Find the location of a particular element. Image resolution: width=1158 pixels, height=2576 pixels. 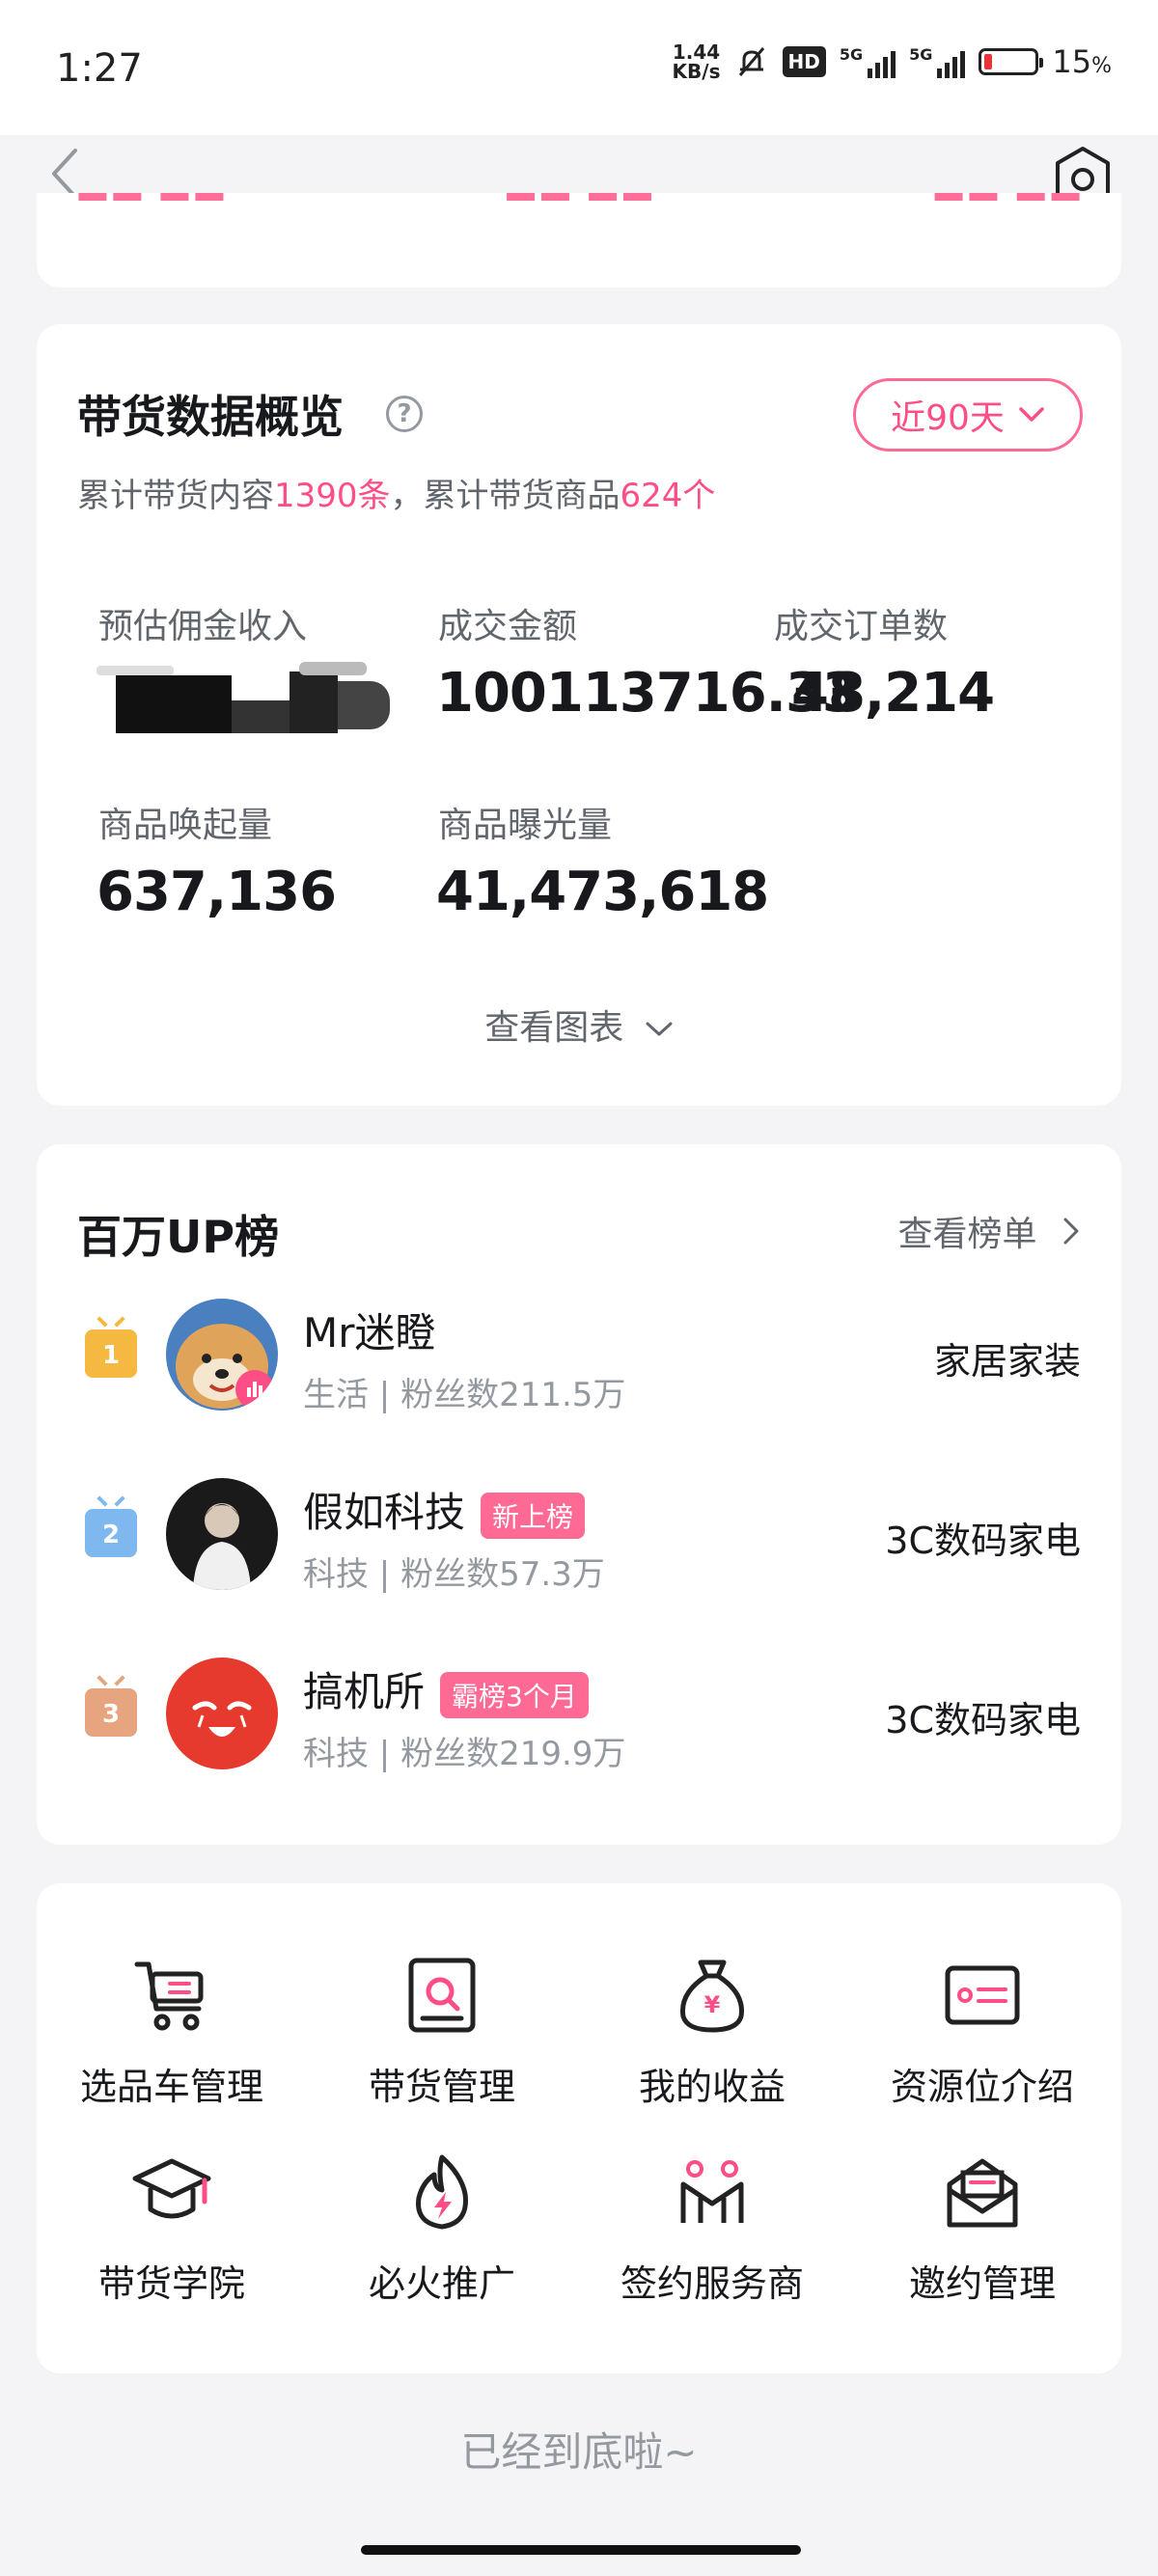

content-count: 1390条 is located at coordinates (332, 496).